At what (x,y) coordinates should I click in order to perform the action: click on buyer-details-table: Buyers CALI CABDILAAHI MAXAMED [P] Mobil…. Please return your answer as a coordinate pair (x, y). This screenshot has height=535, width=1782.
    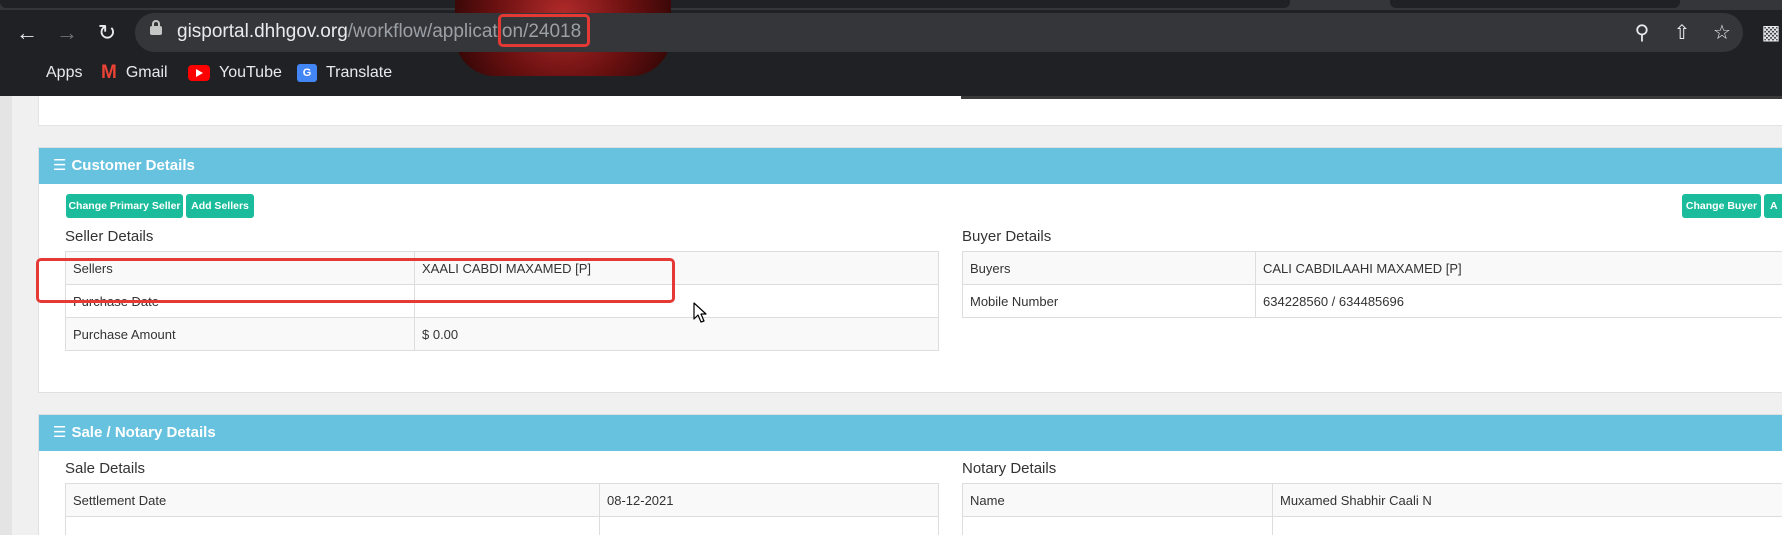
    Looking at the image, I should click on (1372, 284).